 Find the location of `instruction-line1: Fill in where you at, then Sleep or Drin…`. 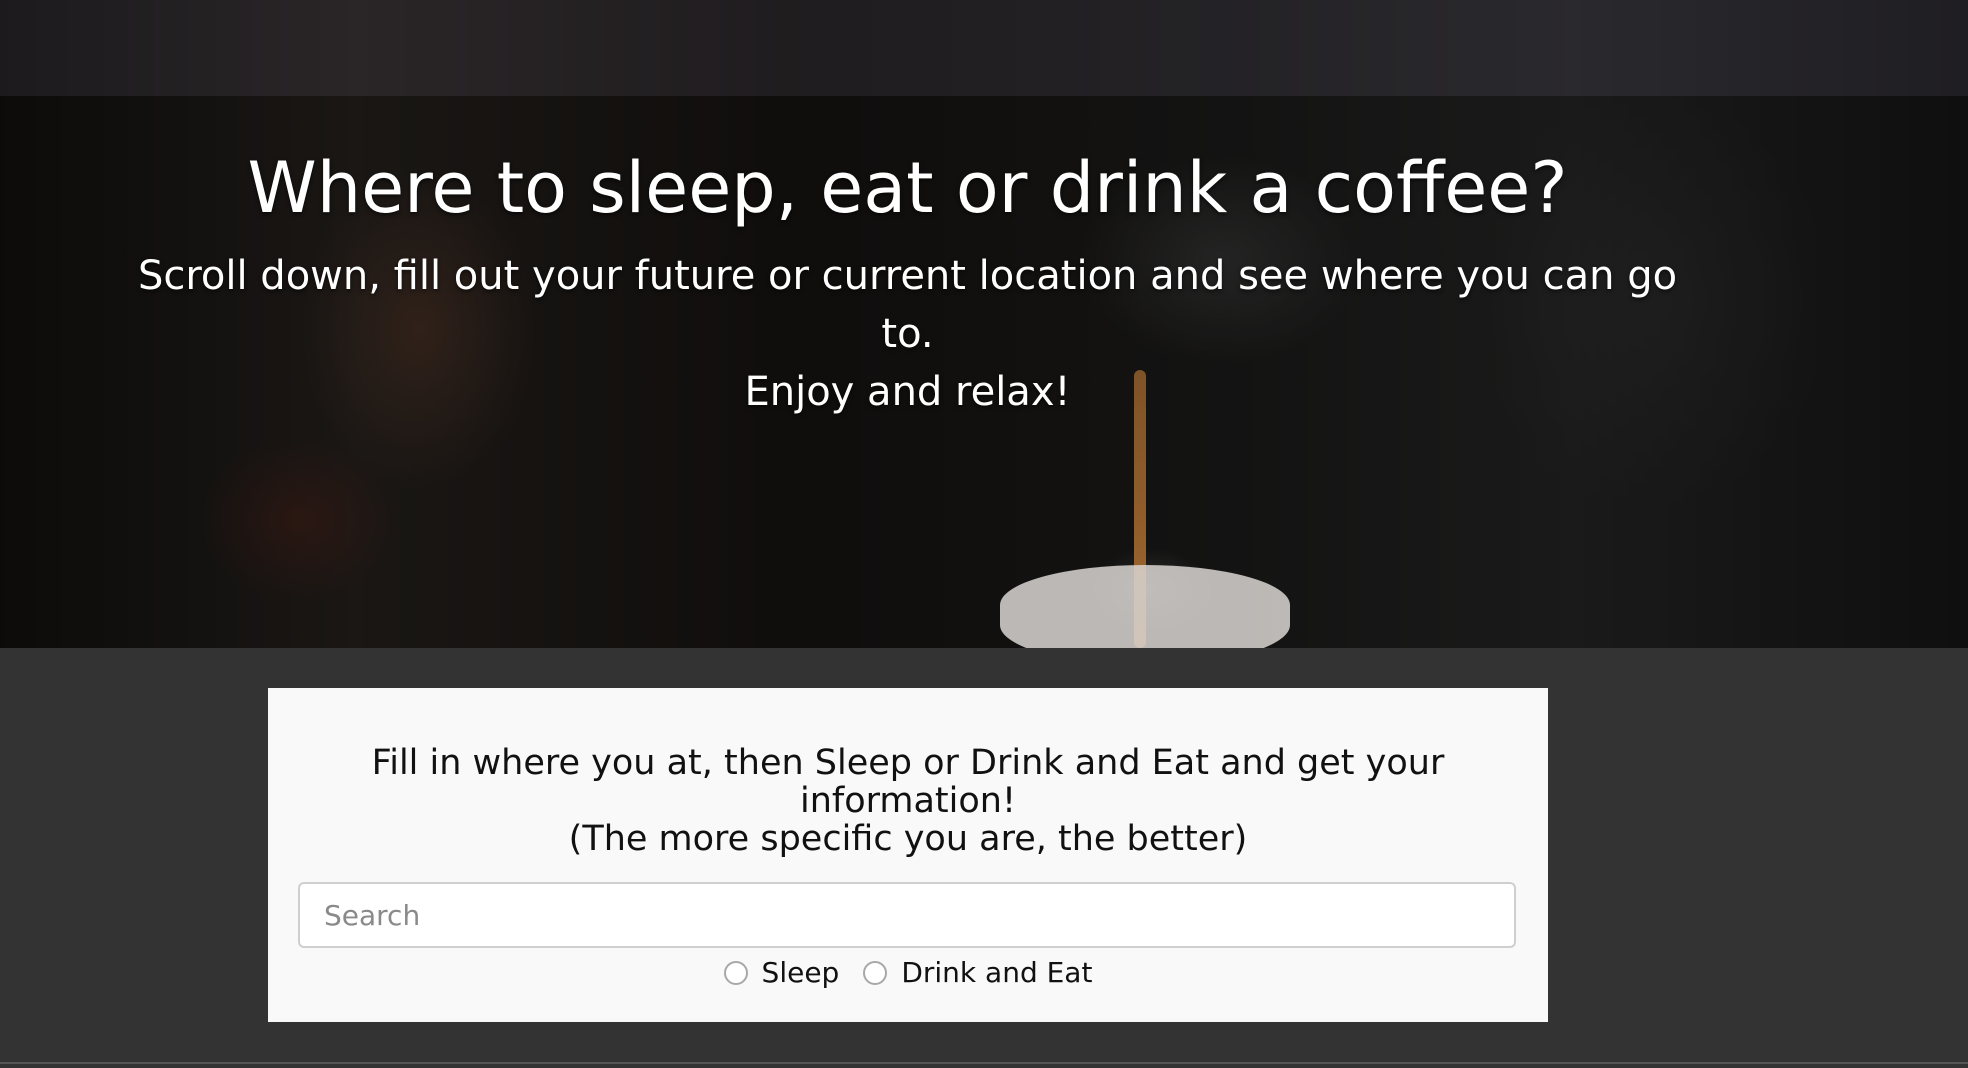

instruction-line1: Fill in where you at, then Sleep or Drin… is located at coordinates (908, 782).